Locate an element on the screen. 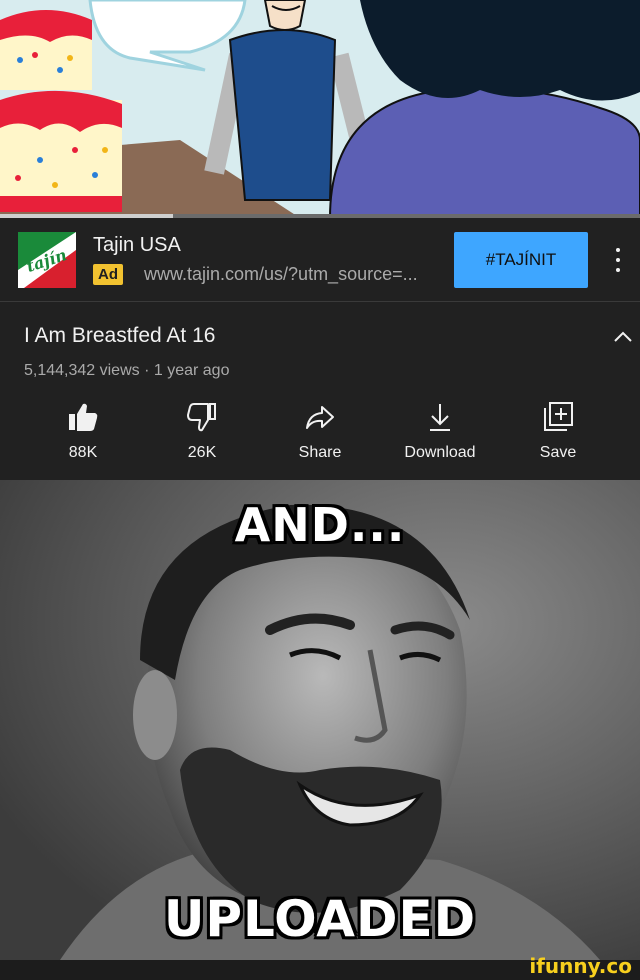 This screenshot has width=640, height=980. share-button: Share is located at coordinates (320, 436).